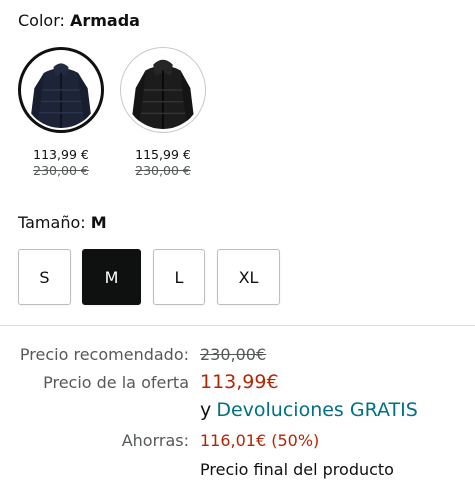  What do you see at coordinates (61, 154) in the screenshot?
I see `variant-price: 113,99 €` at bounding box center [61, 154].